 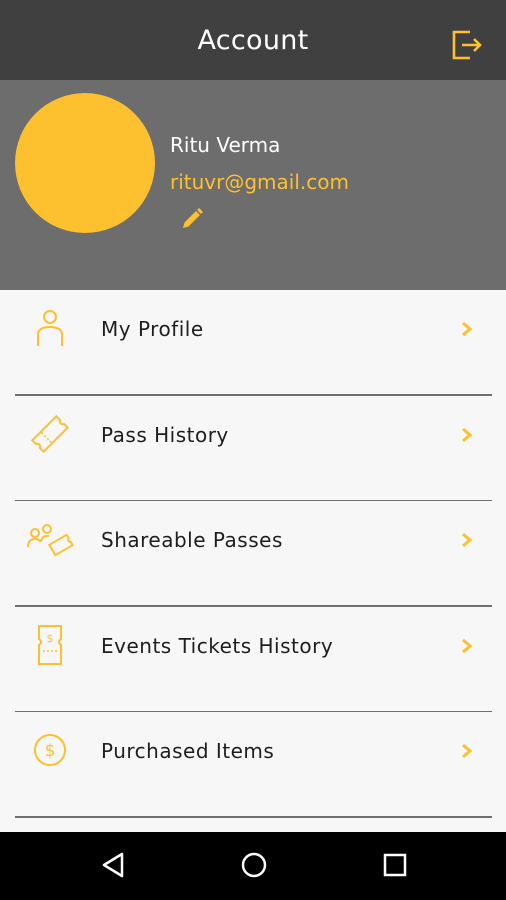 I want to click on menu-item-label: Shareable Passes, so click(x=192, y=540).